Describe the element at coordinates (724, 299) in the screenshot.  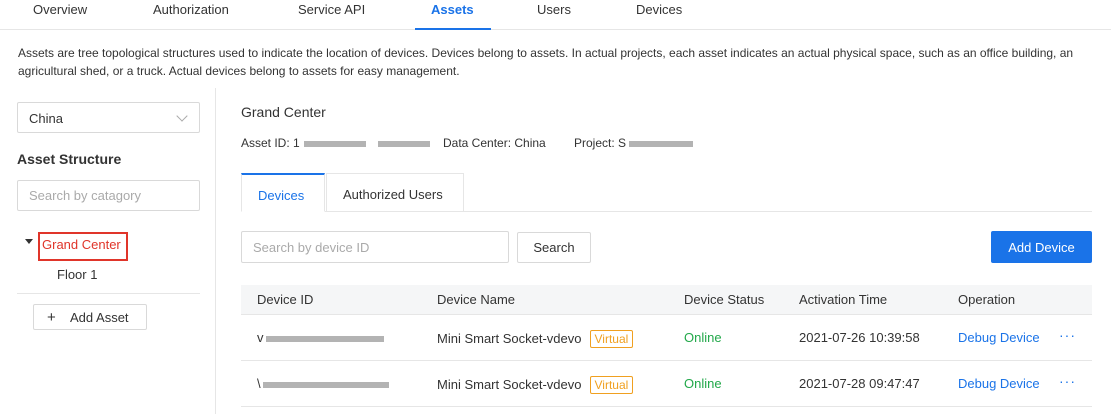
I see `header-device-status: Device Status` at that location.